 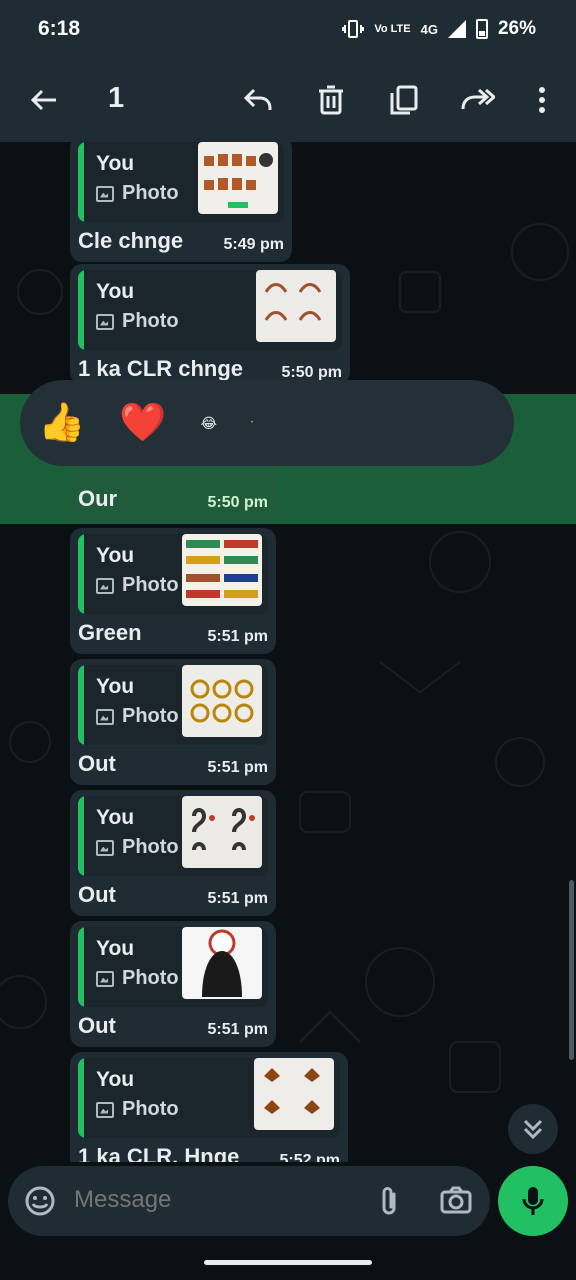 What do you see at coordinates (237, 502) in the screenshot?
I see `message-time: 5:50 pm` at bounding box center [237, 502].